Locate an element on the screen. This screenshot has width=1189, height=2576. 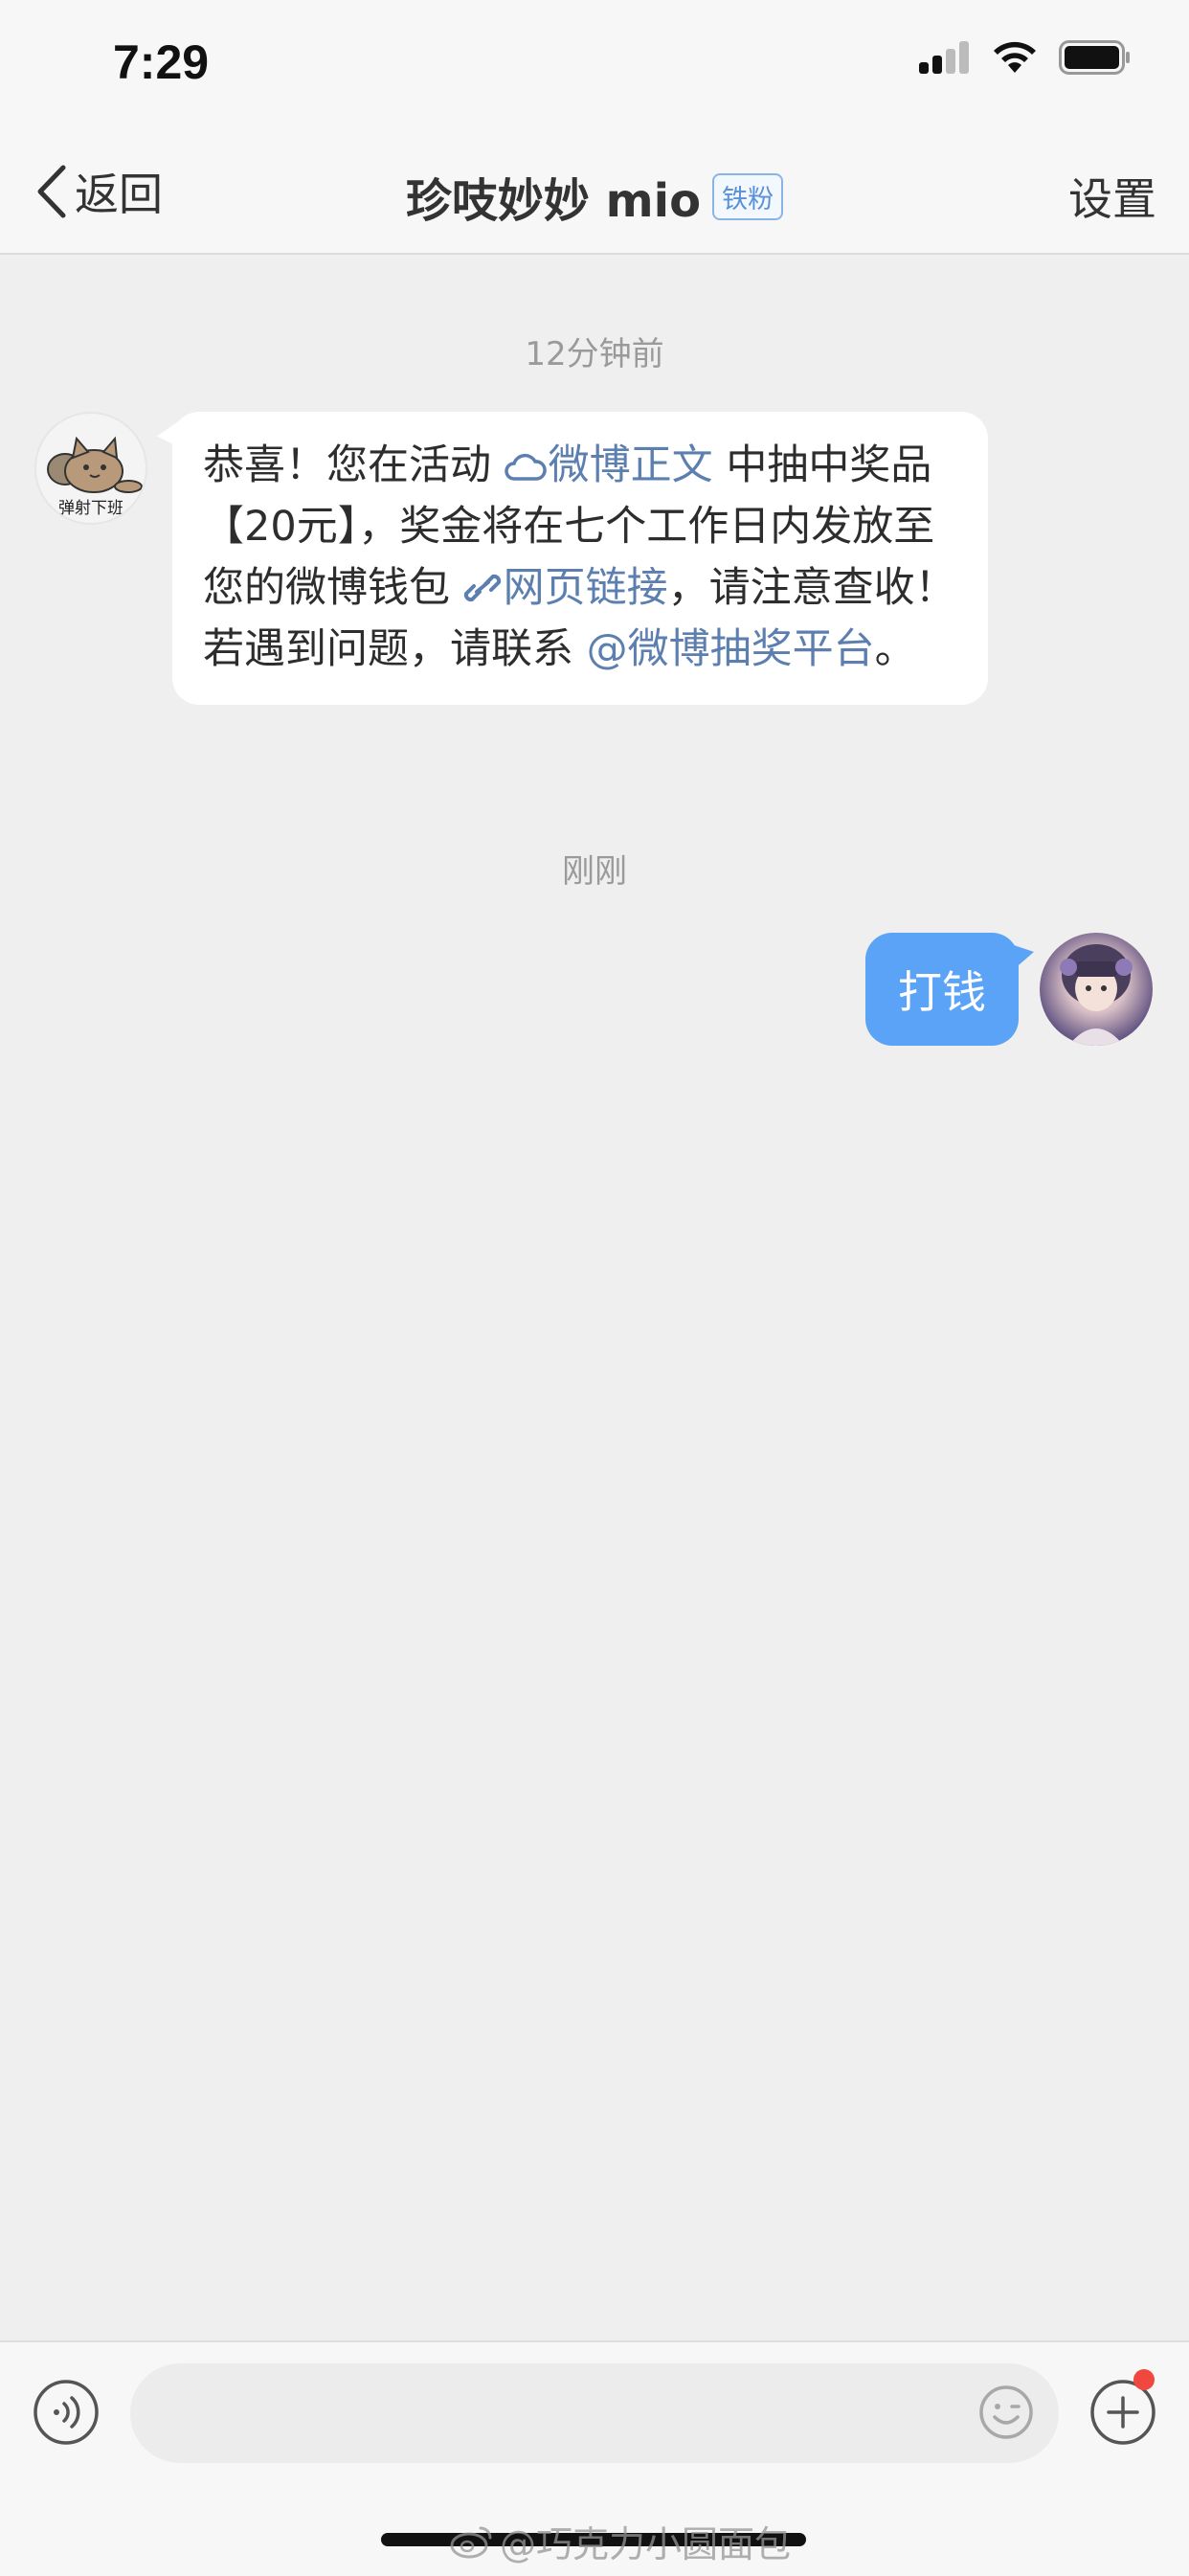
battery-icon is located at coordinates (1094, 57).